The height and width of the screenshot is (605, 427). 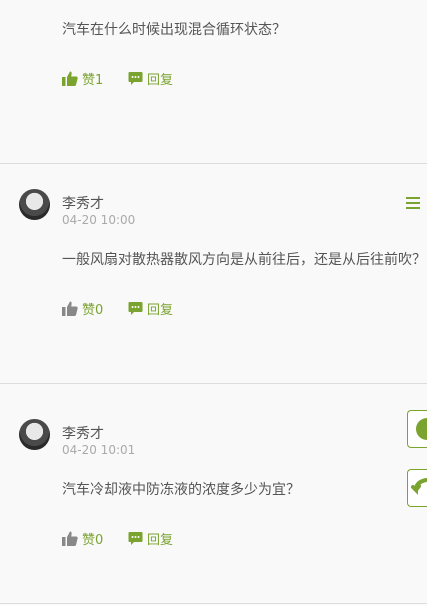 What do you see at coordinates (421, 429) in the screenshot?
I see `floating-button-icon` at bounding box center [421, 429].